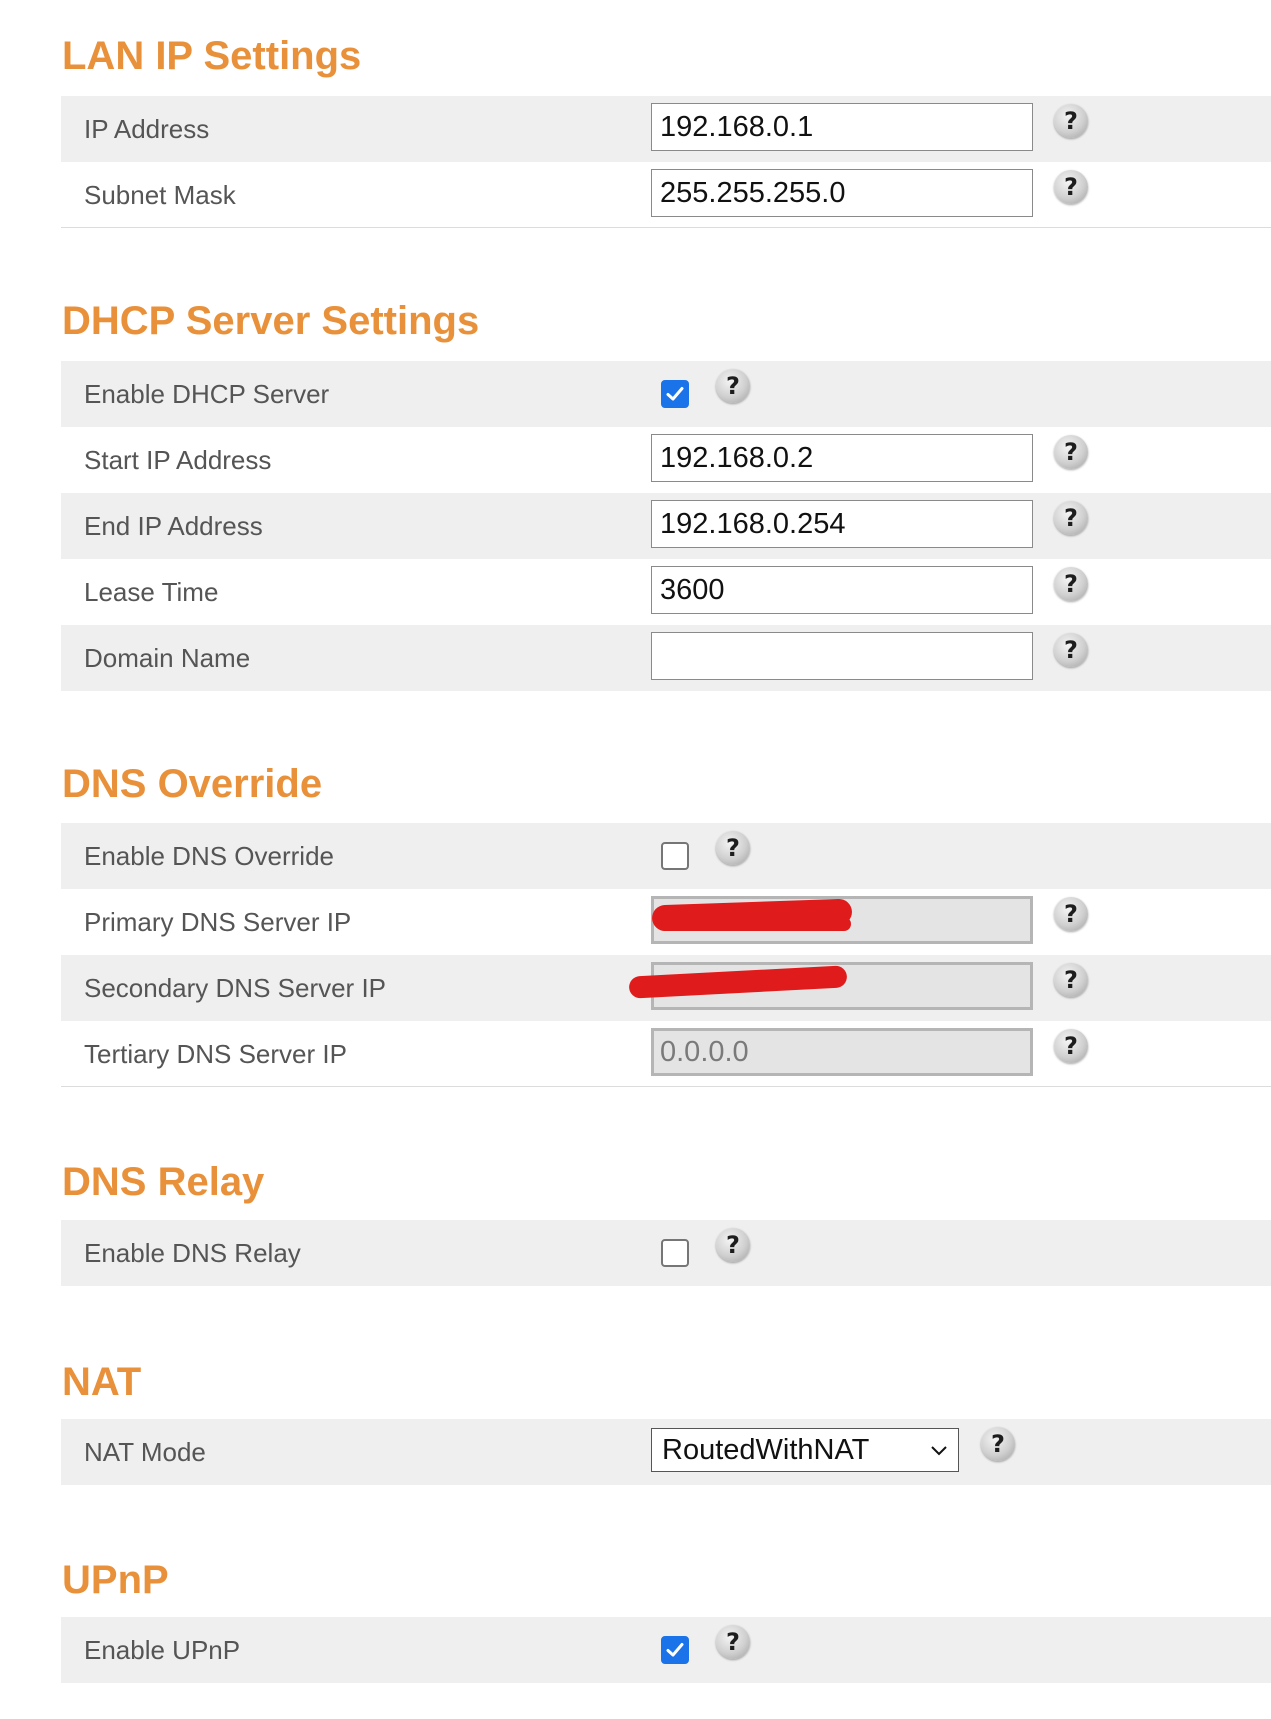 The height and width of the screenshot is (1719, 1271). I want to click on nat-mode-value: RoutedWithNAT, so click(766, 1450).